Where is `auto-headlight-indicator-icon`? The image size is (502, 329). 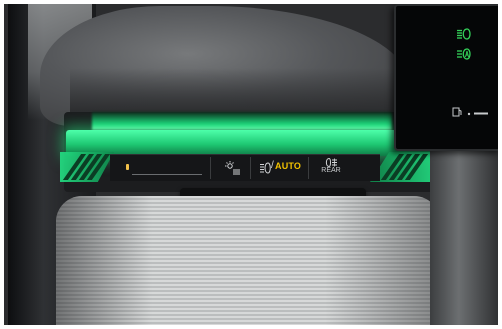 auto-headlight-indicator-icon is located at coordinates (464, 54).